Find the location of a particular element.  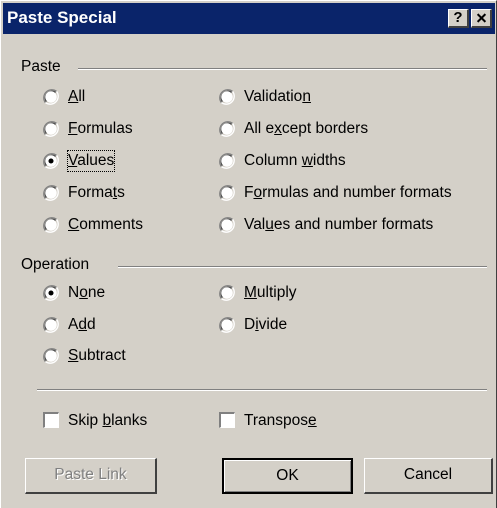

paste-group-divider is located at coordinates (282, 69).